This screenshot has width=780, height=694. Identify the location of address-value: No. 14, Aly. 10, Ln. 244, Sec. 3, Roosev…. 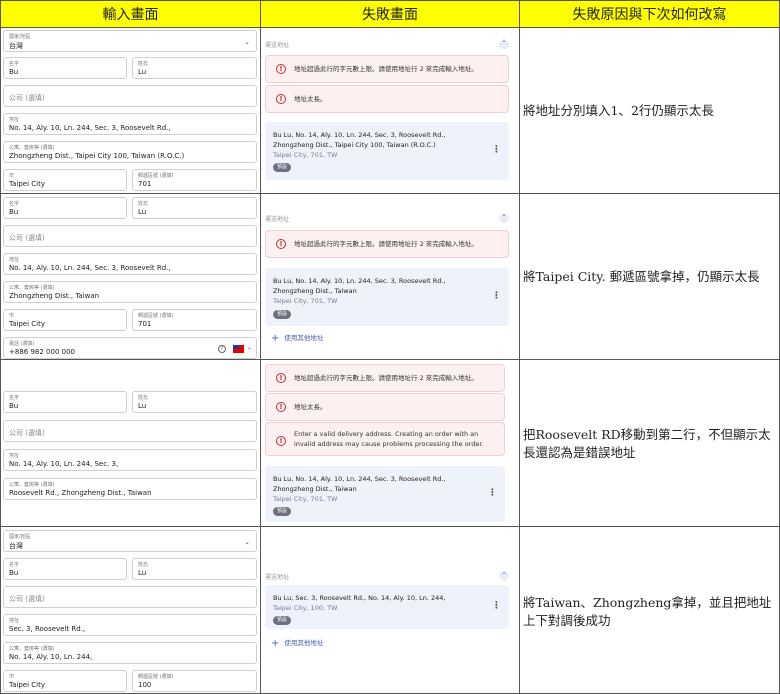
(90, 128).